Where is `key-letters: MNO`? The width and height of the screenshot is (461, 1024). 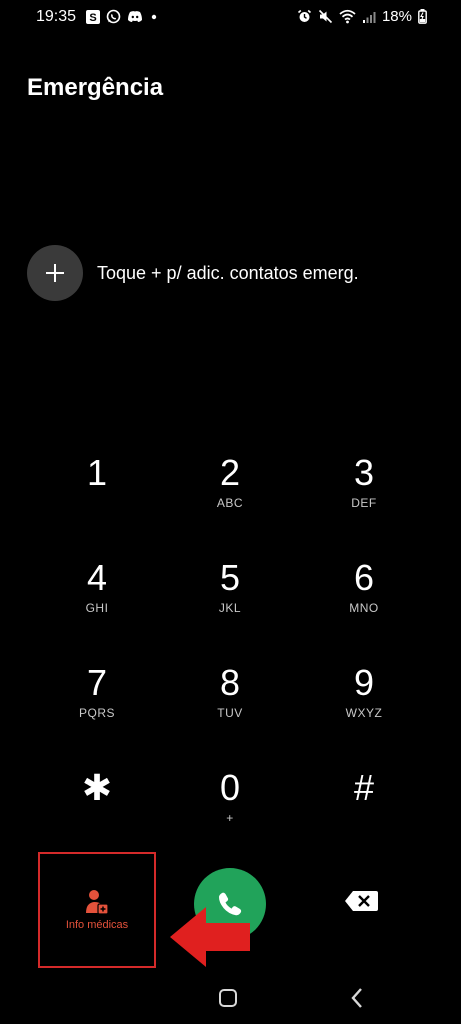
key-letters: MNO is located at coordinates (364, 608).